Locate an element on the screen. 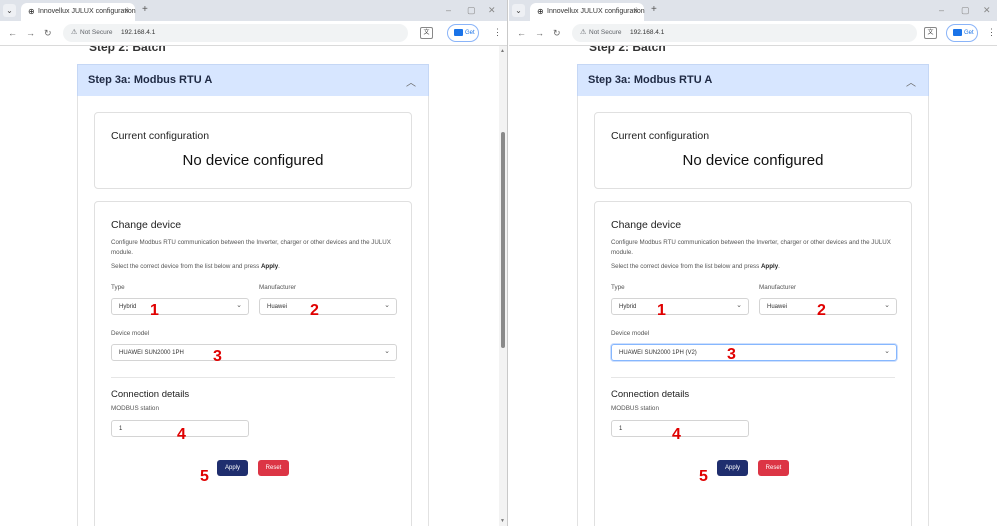 Image resolution: width=997 pixels, height=526 pixels. current-config-value: No device configured is located at coordinates (253, 160).